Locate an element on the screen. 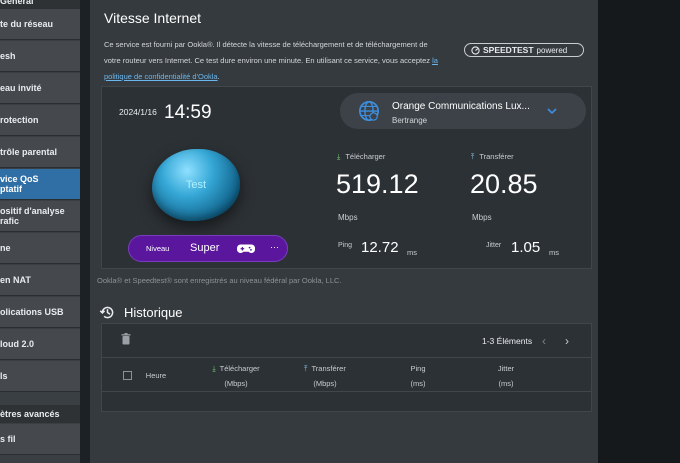 This screenshot has width=680, height=463. ping-value: 12.72 is located at coordinates (380, 247).